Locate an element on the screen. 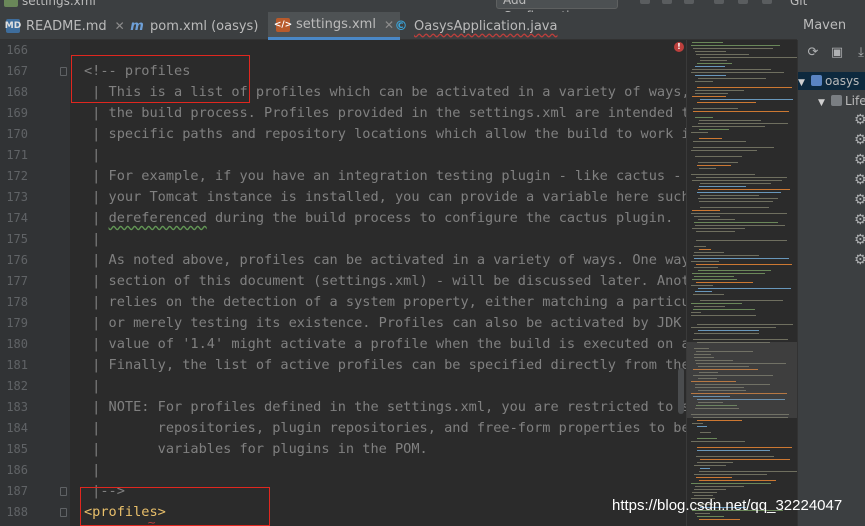 The image size is (865, 526). error-indicator-icon: ! is located at coordinates (679, 47).